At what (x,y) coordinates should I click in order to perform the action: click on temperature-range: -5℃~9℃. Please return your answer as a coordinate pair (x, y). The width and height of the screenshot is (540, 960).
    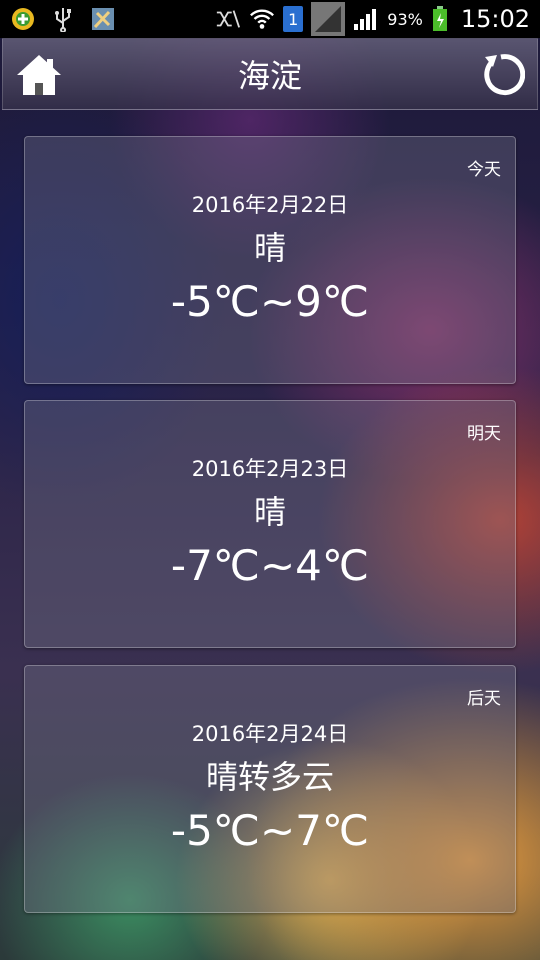
    Looking at the image, I should click on (270, 301).